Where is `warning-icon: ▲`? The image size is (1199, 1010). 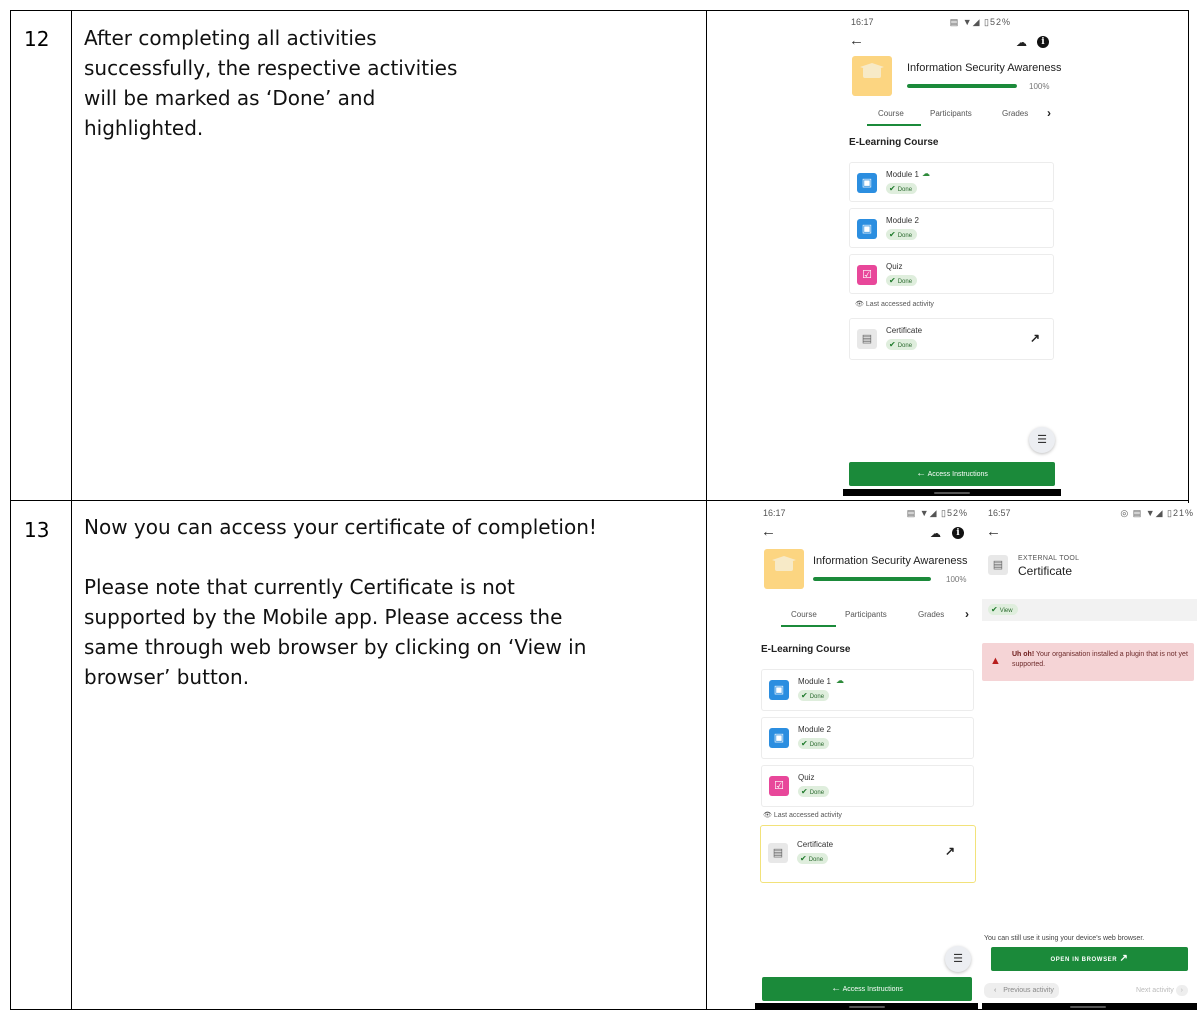 warning-icon: ▲ is located at coordinates (995, 661).